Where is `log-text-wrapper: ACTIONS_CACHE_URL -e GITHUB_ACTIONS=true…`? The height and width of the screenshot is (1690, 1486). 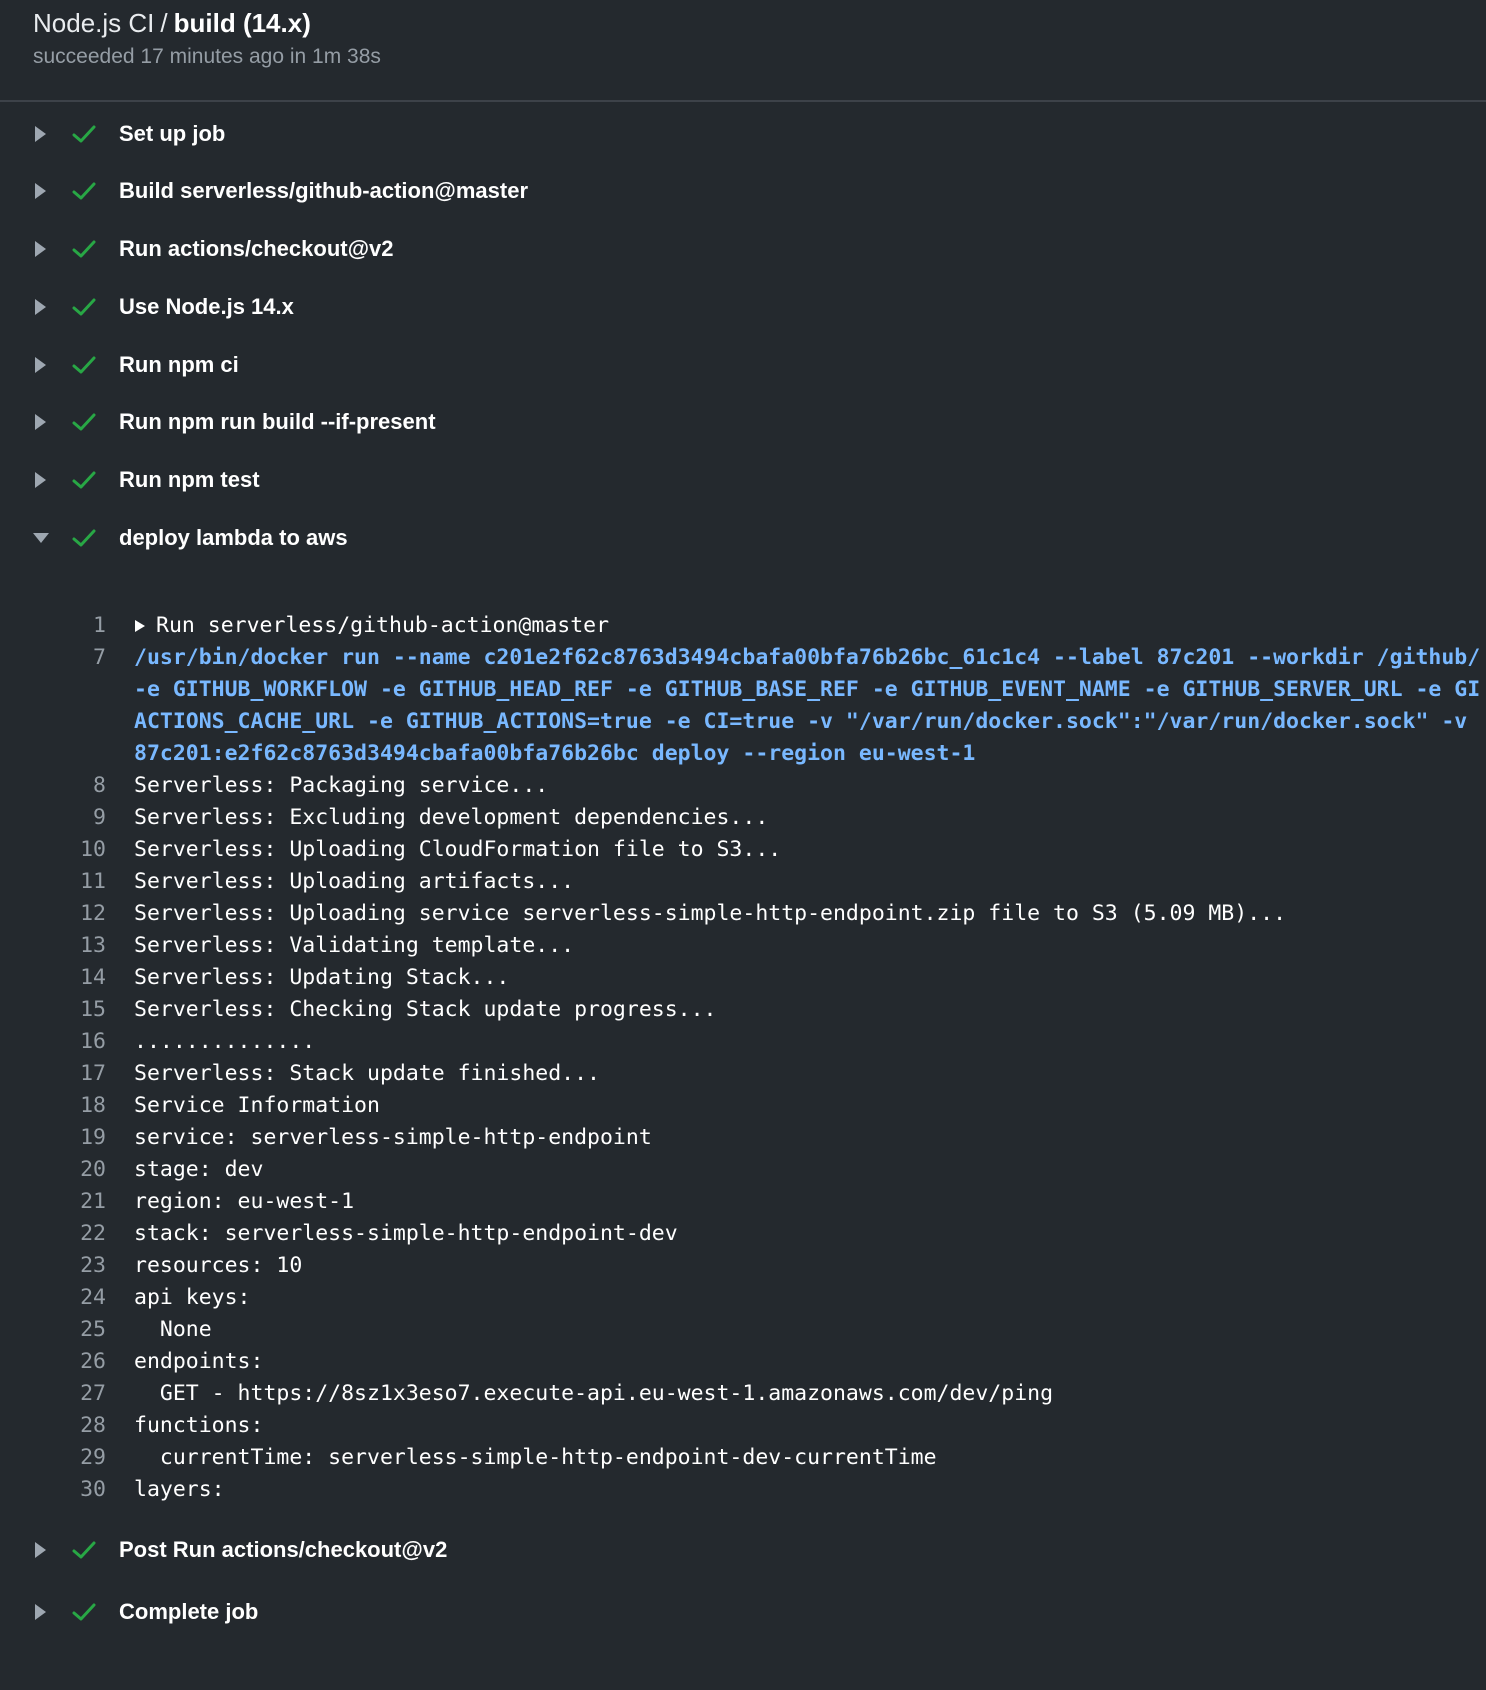
log-text-wrapper: ACTIONS_CACHE_URL -e GITHUB_ACTIONS=true… is located at coordinates (800, 722).